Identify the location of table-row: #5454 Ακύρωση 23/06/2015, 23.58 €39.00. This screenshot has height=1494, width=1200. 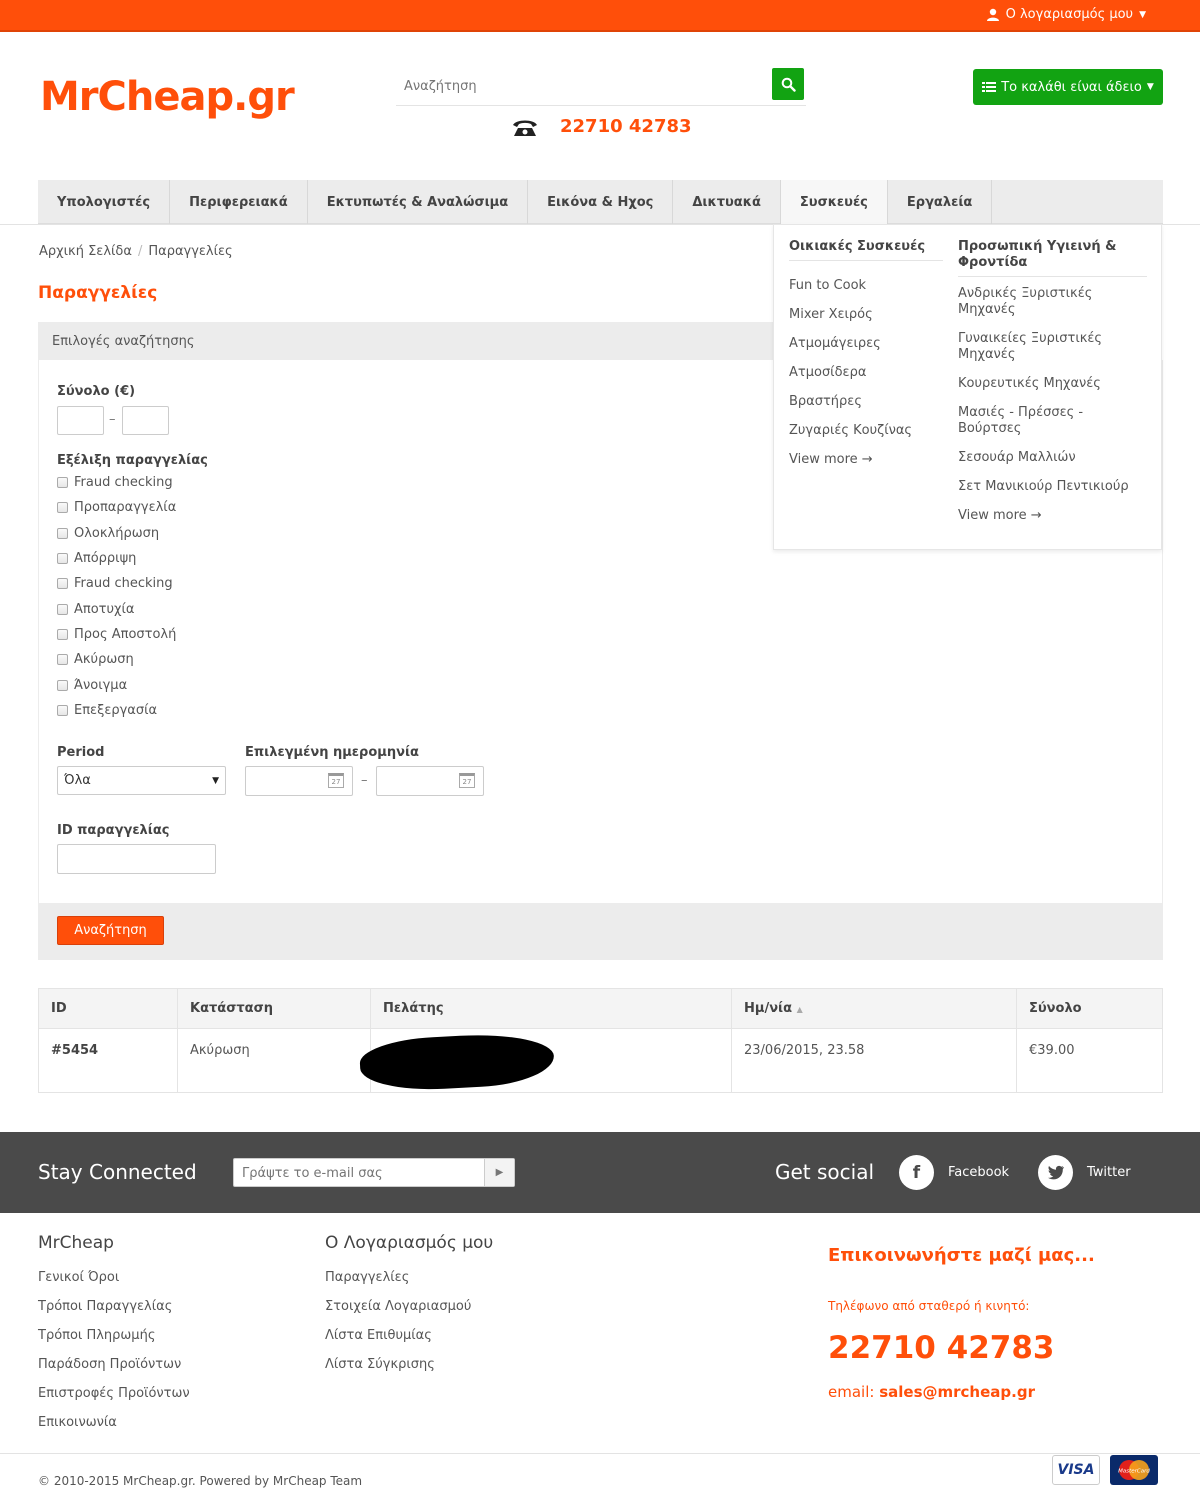
(600, 1060).